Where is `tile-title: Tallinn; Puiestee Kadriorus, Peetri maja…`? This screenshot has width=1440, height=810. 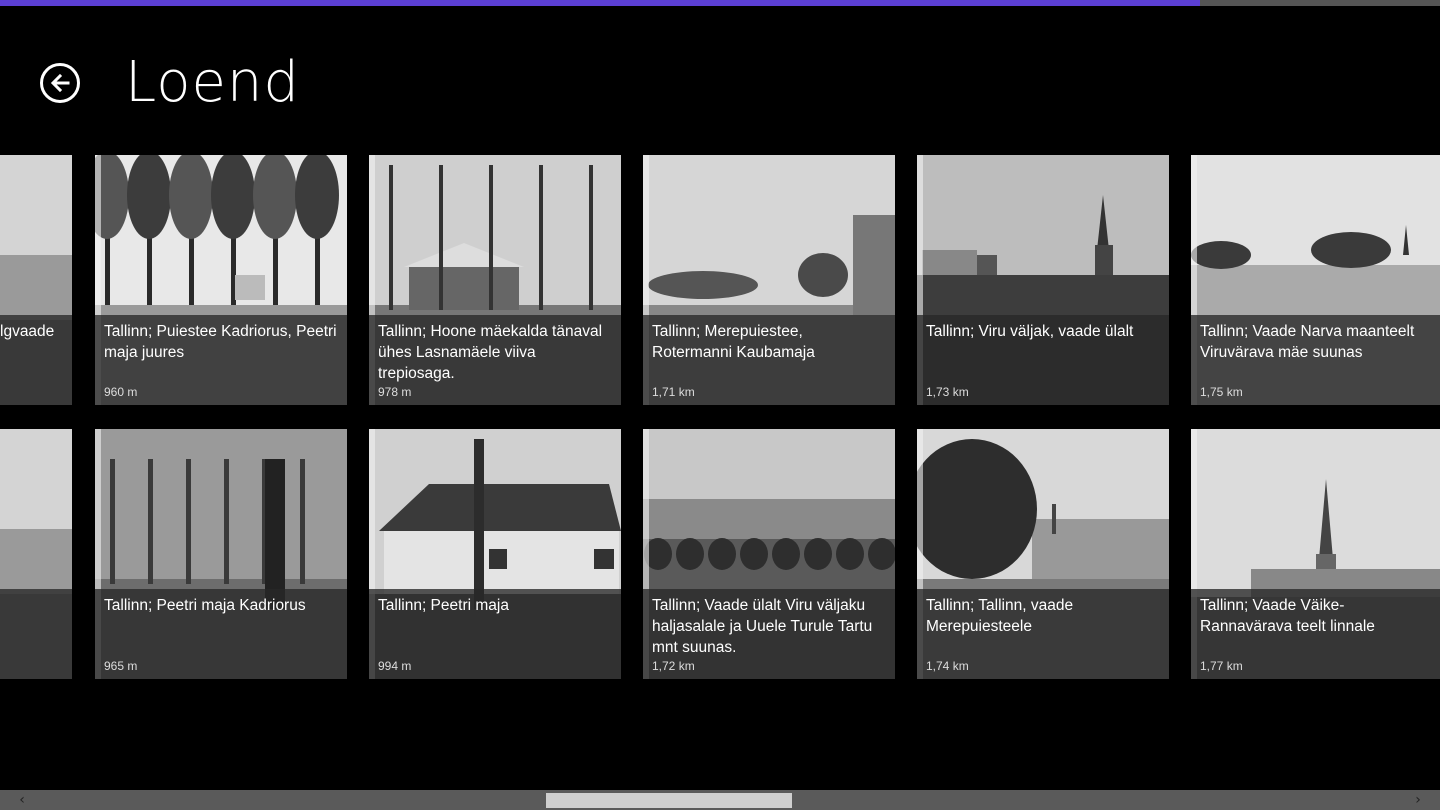 tile-title: Tallinn; Puiestee Kadriorus, Peetri maja… is located at coordinates (220, 342).